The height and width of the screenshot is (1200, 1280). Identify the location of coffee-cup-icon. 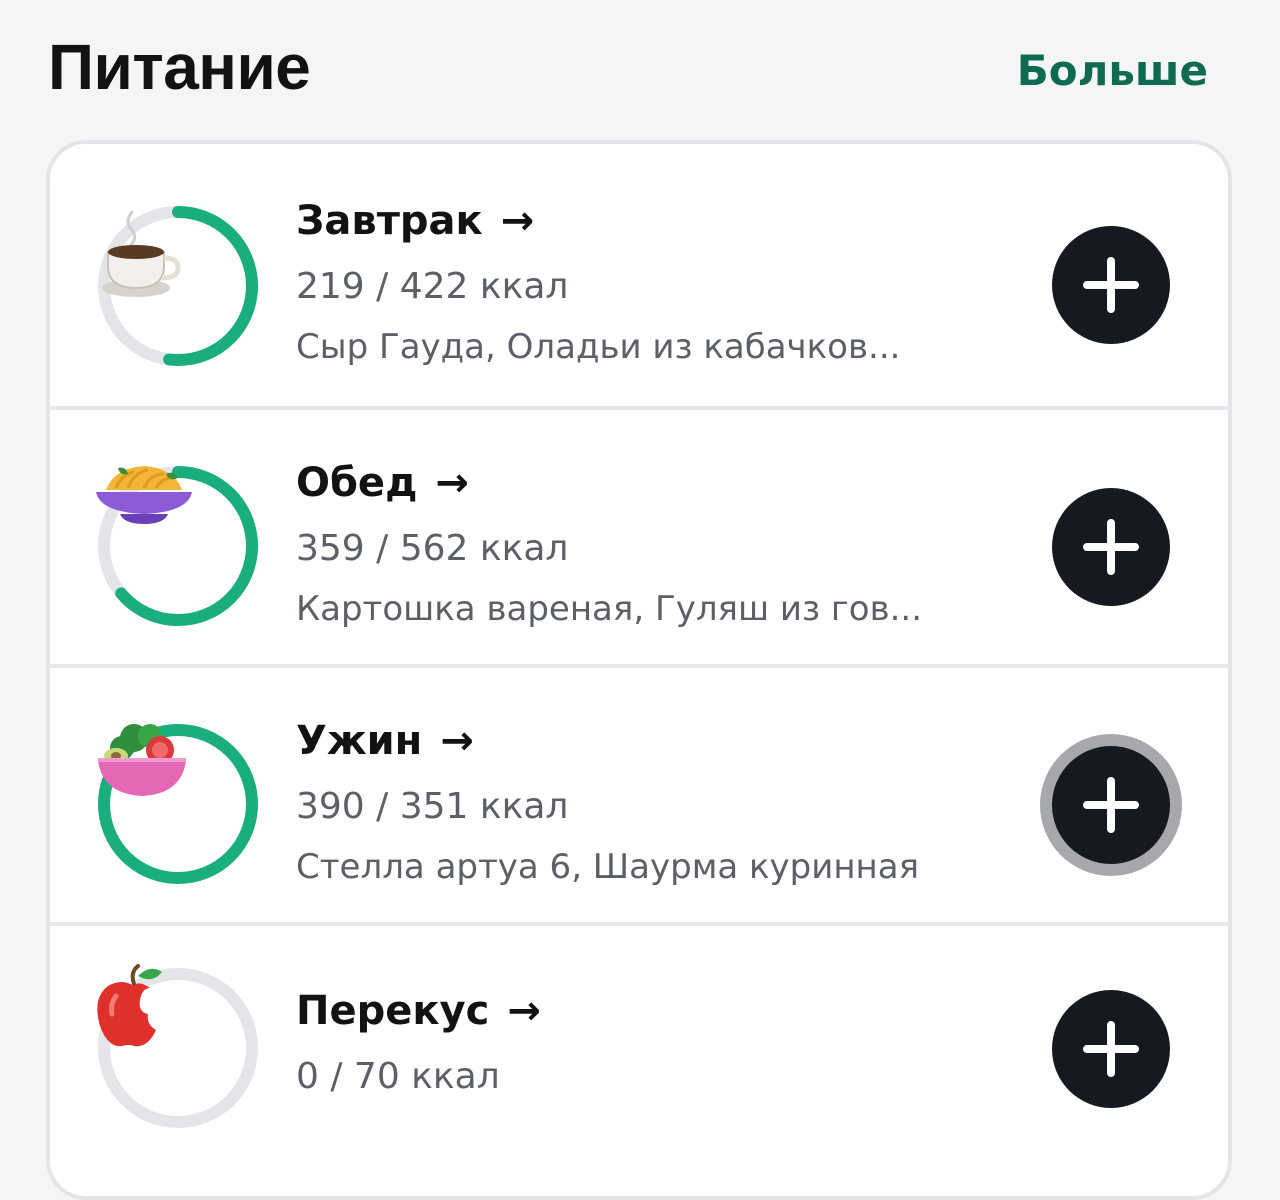
(178, 286).